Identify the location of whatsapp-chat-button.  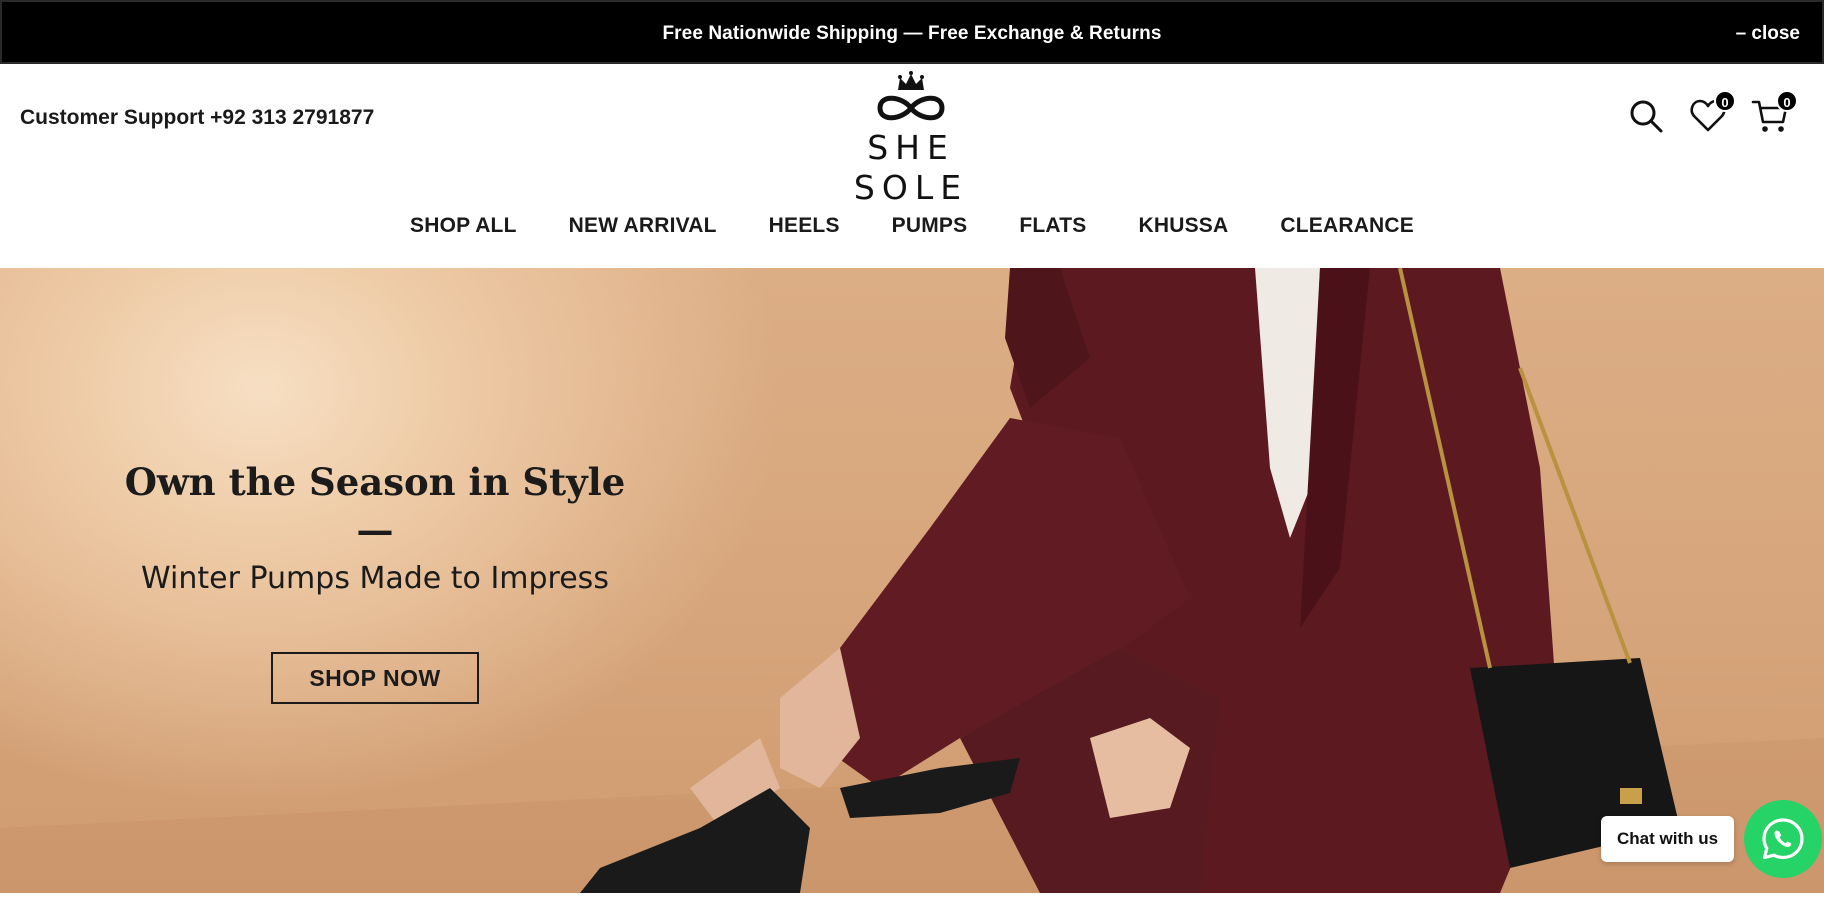
(1783, 839).